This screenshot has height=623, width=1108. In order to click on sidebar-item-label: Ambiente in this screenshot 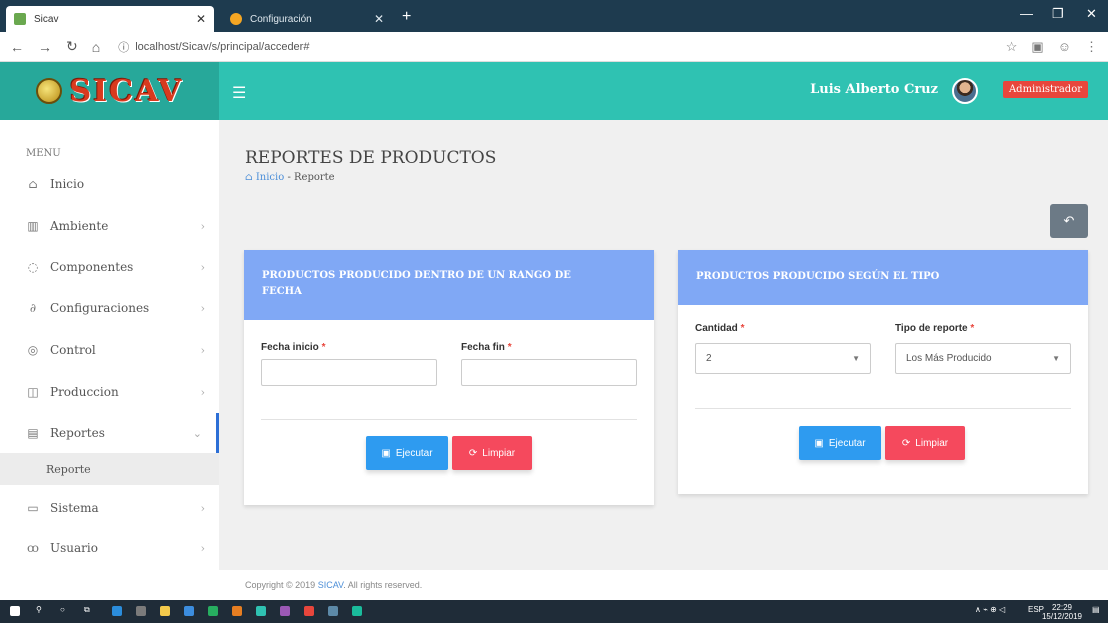, I will do `click(79, 226)`.